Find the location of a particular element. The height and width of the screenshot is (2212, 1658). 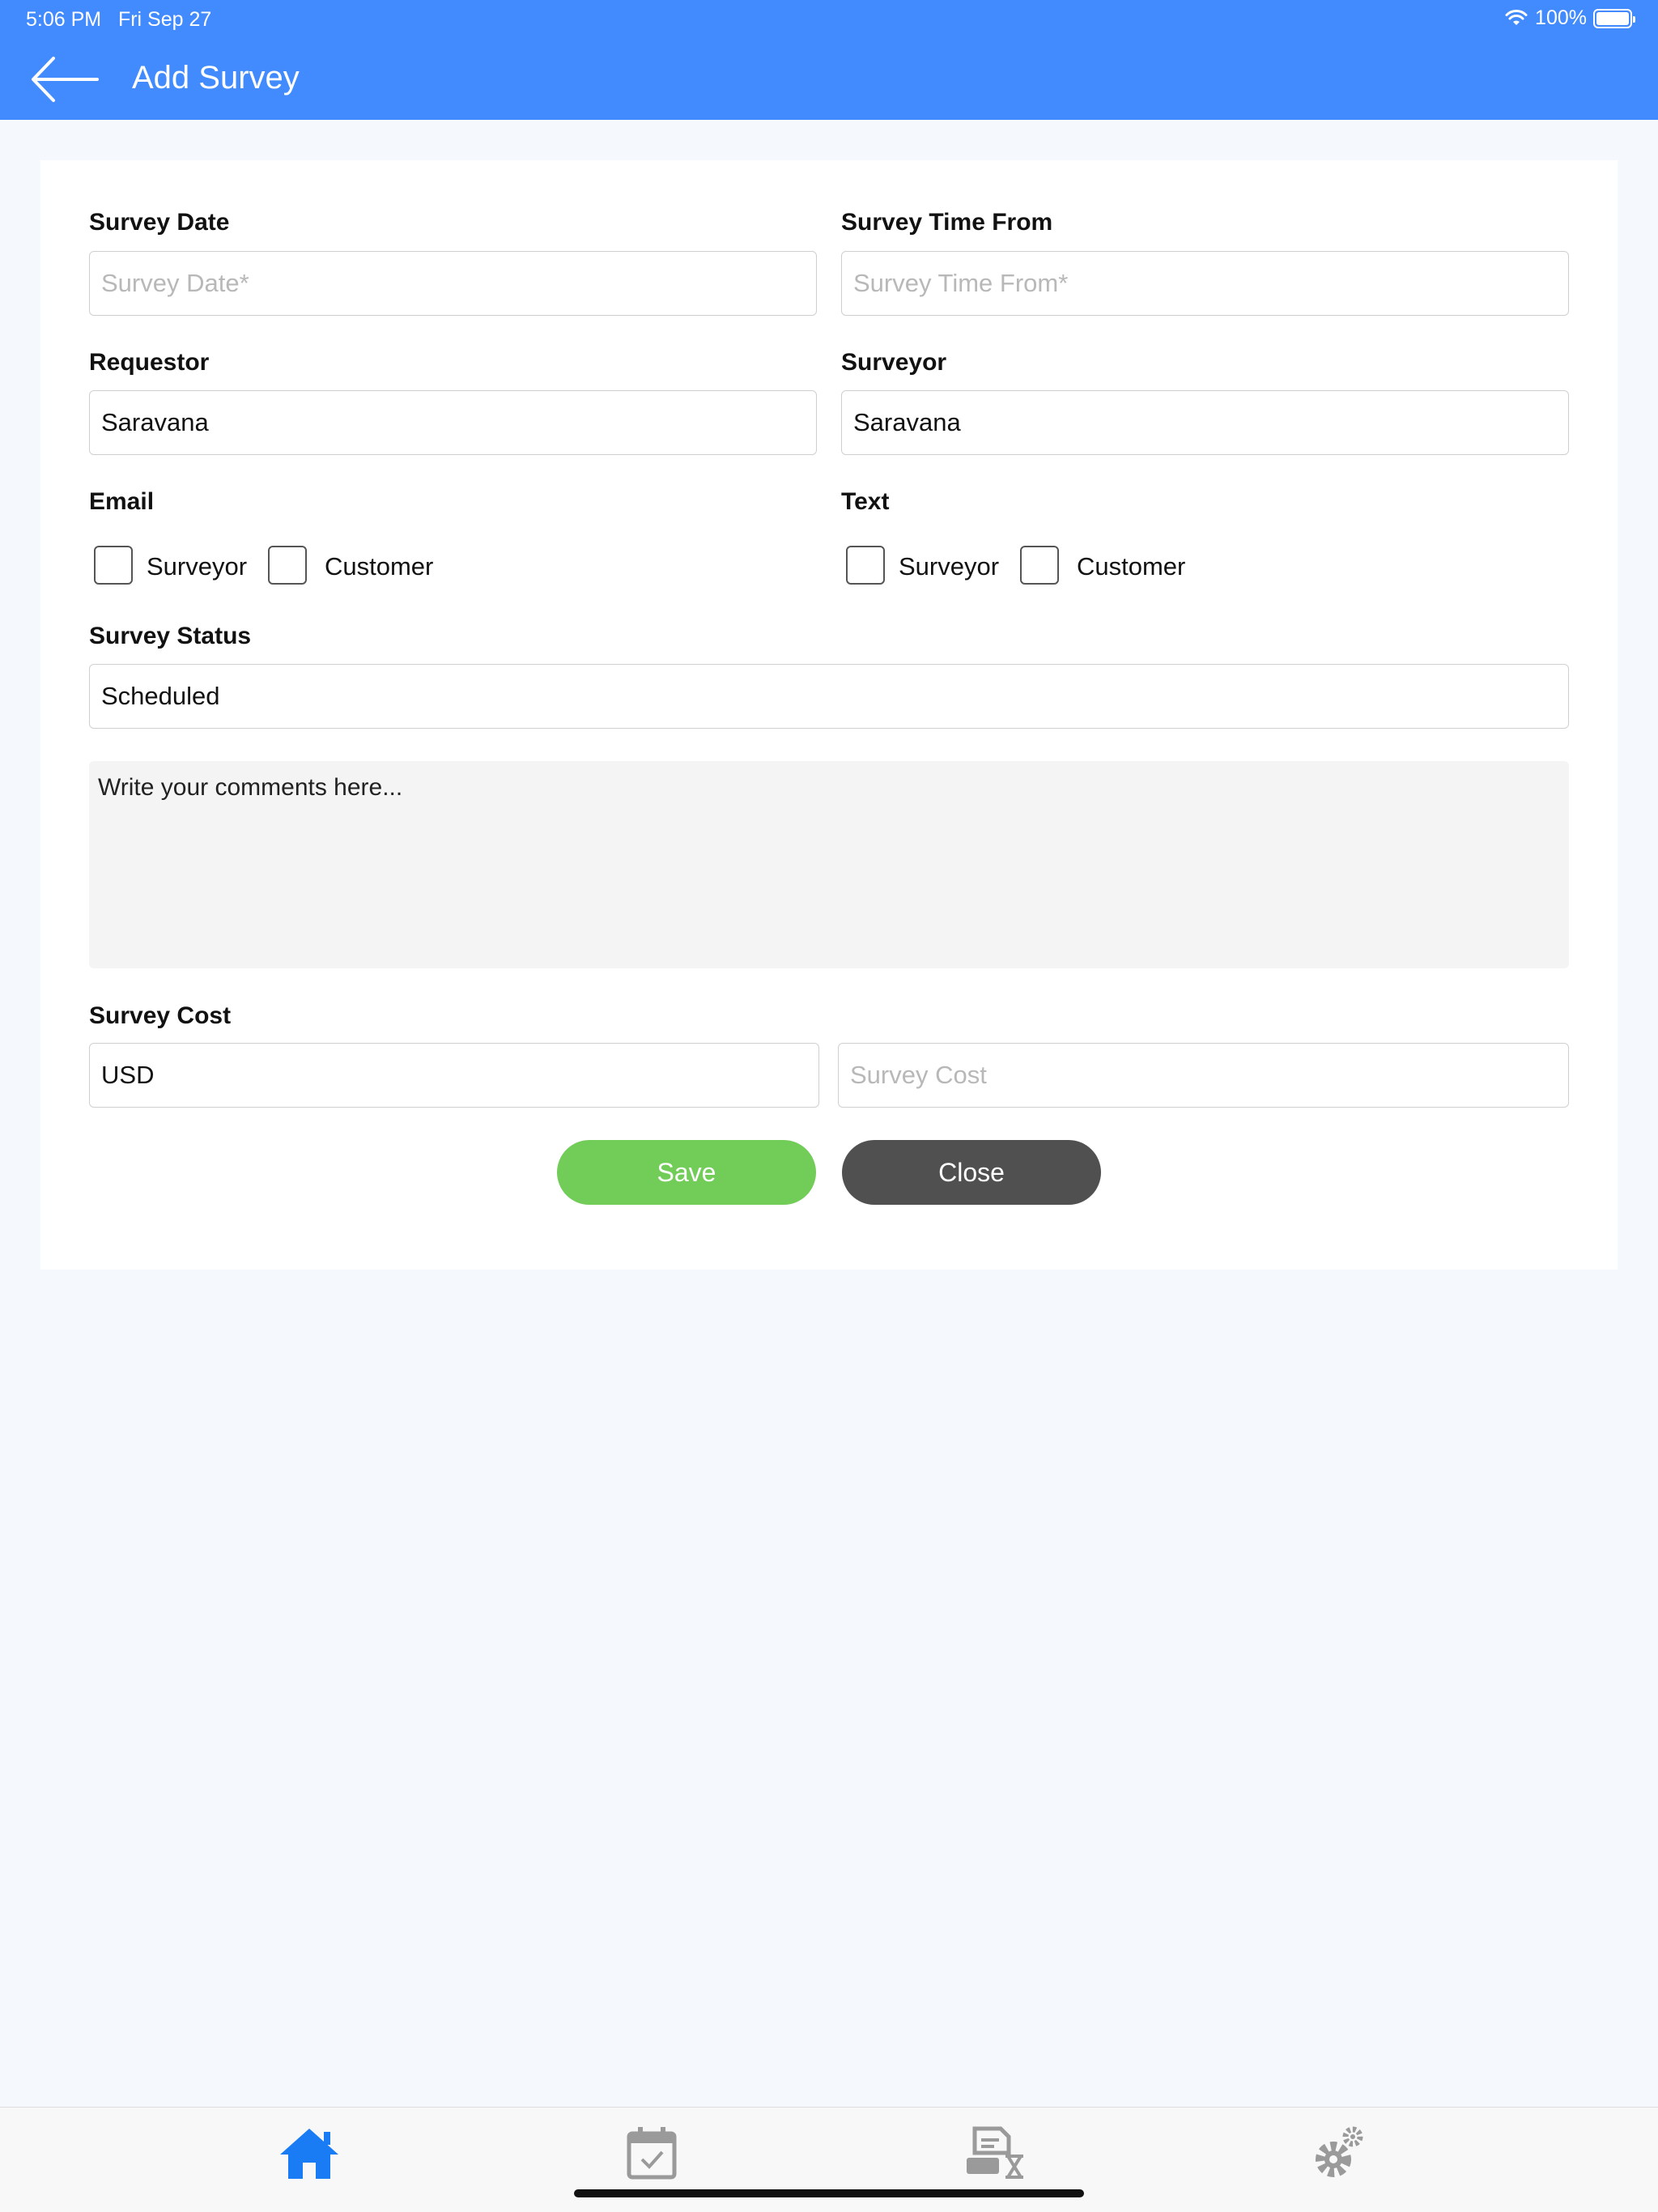

calendar-check-icon is located at coordinates (652, 2153).